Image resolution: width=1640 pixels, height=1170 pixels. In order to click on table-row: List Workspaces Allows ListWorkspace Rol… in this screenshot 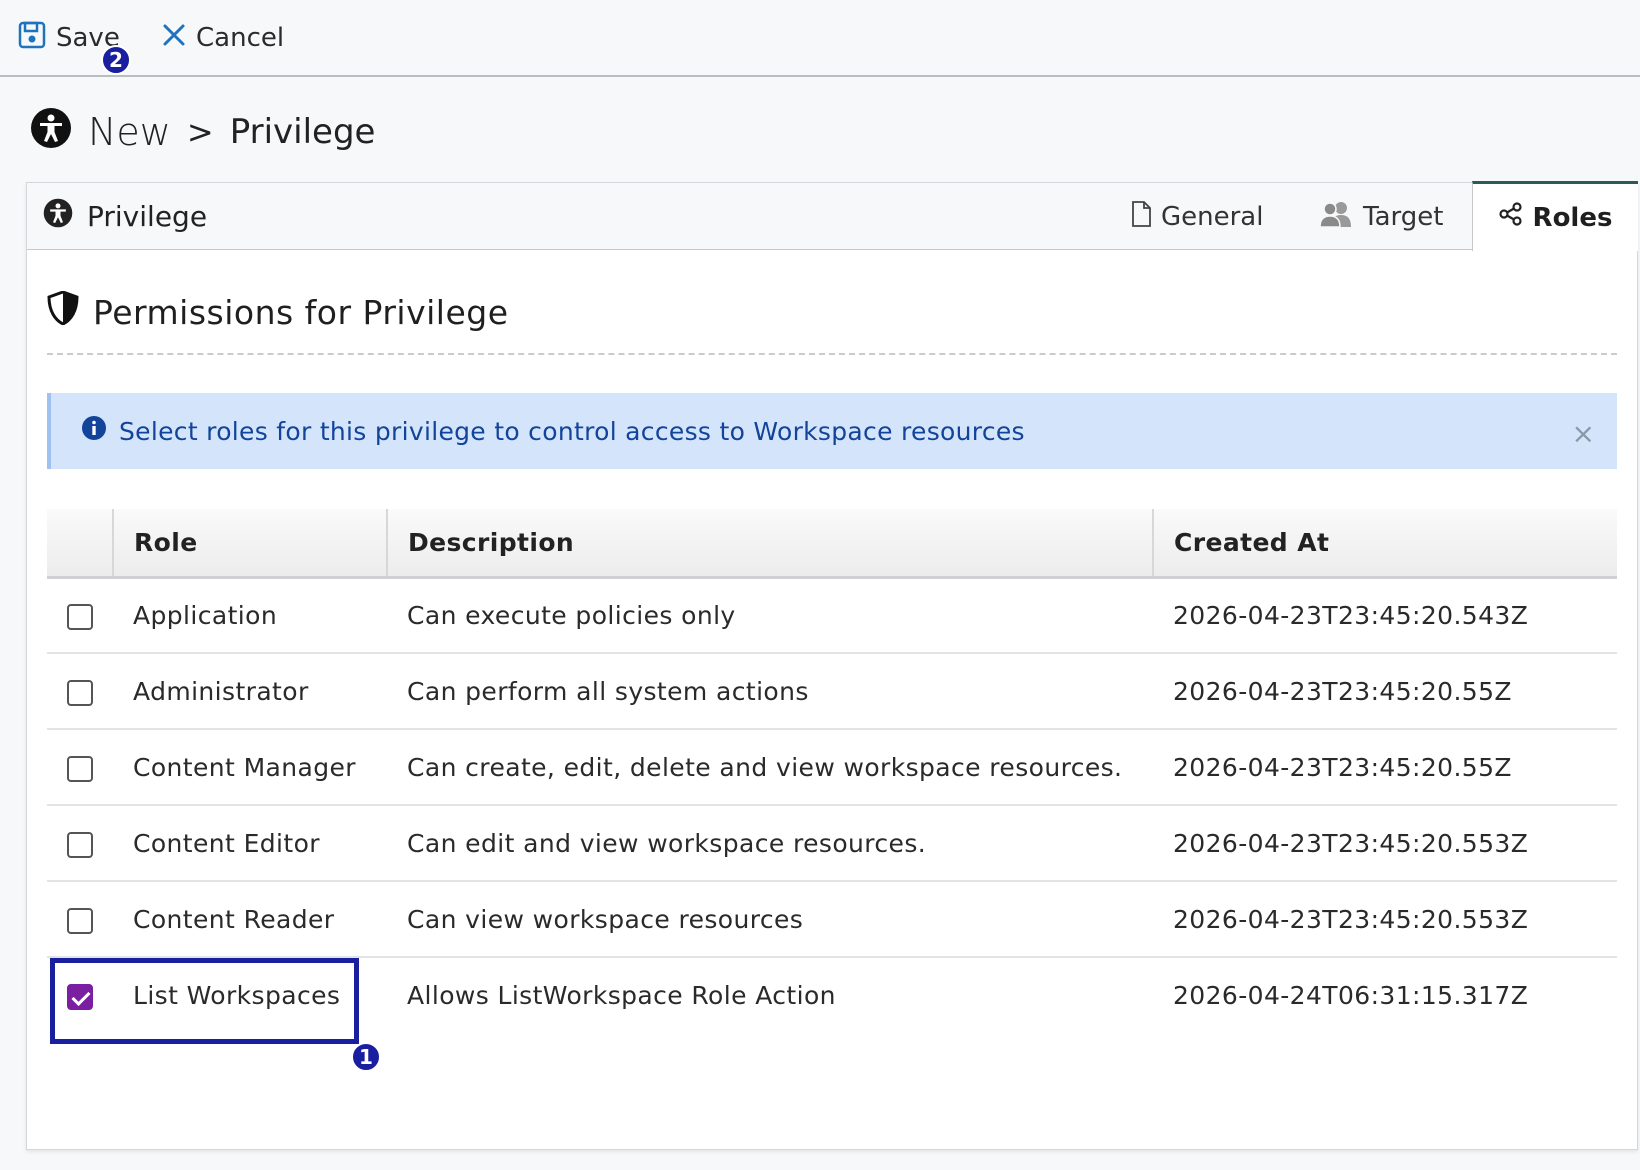, I will do `click(832, 995)`.